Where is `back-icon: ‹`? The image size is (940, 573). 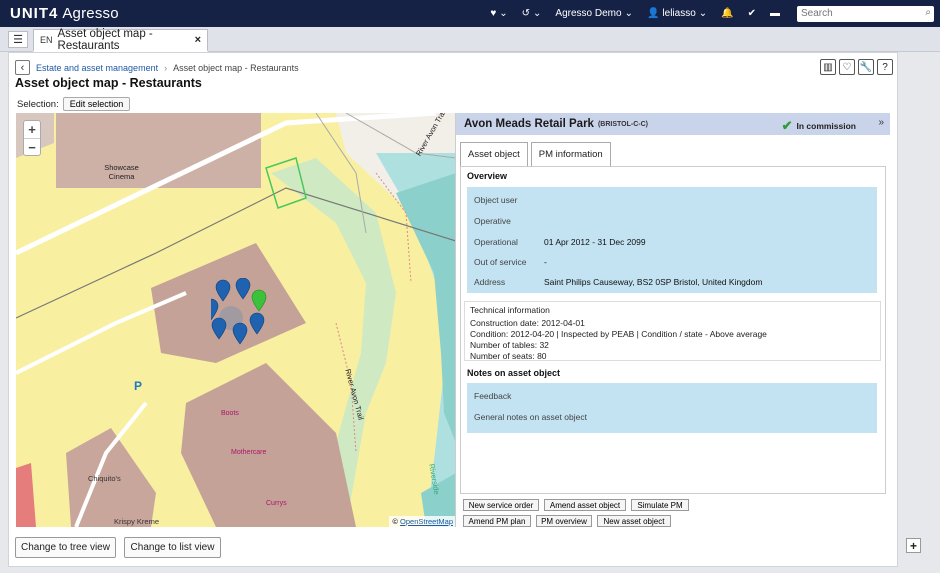 back-icon: ‹ is located at coordinates (22, 67).